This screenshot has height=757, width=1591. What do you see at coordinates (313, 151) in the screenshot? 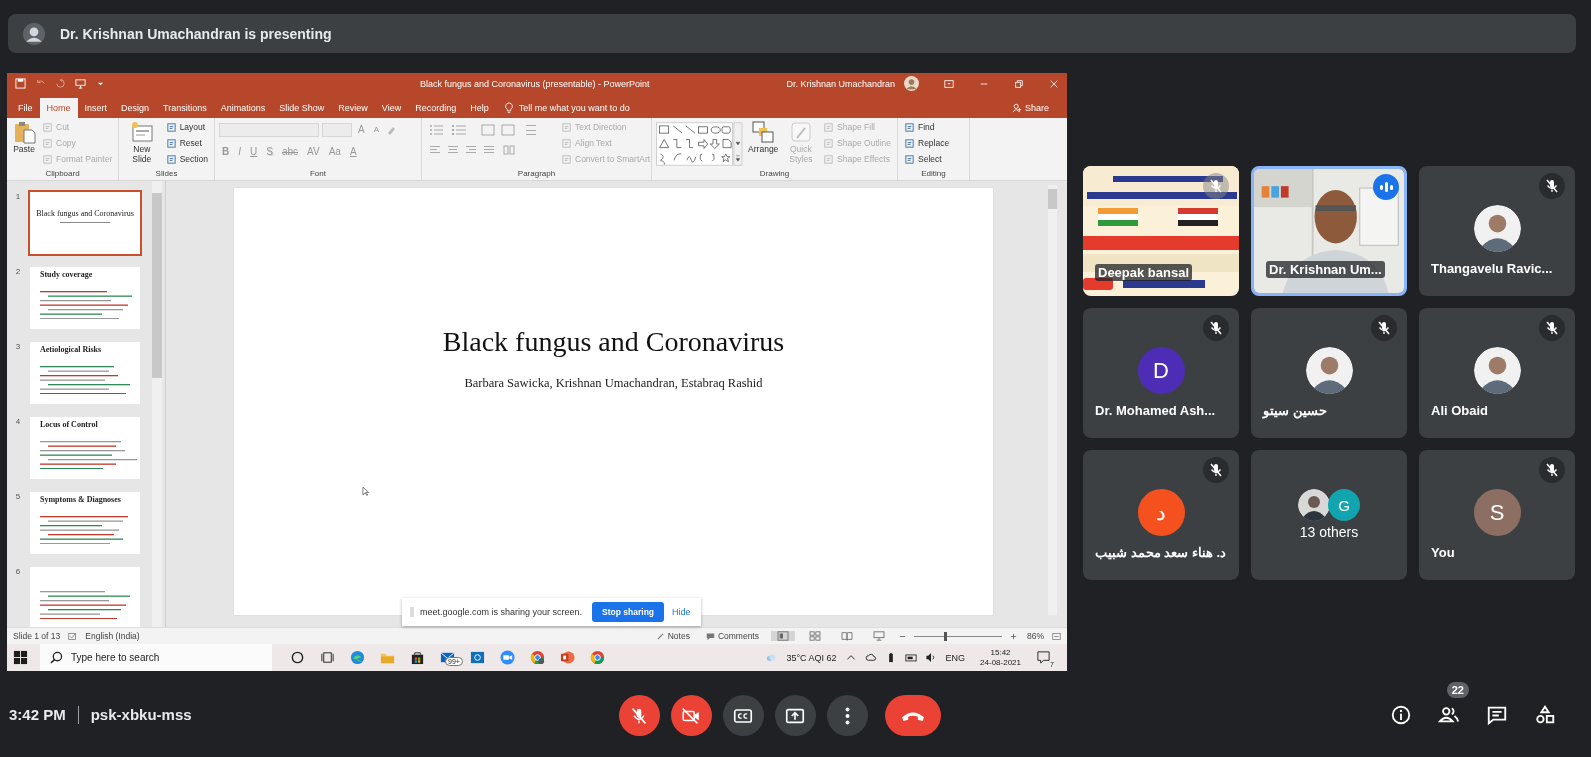
I see `format-button: AV` at bounding box center [313, 151].